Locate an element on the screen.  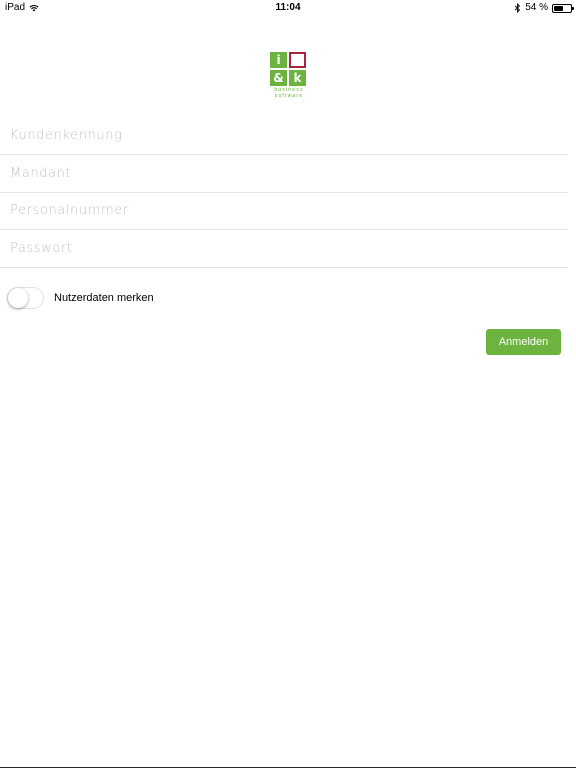
logo-subtitle-line2: software is located at coordinates (289, 96).